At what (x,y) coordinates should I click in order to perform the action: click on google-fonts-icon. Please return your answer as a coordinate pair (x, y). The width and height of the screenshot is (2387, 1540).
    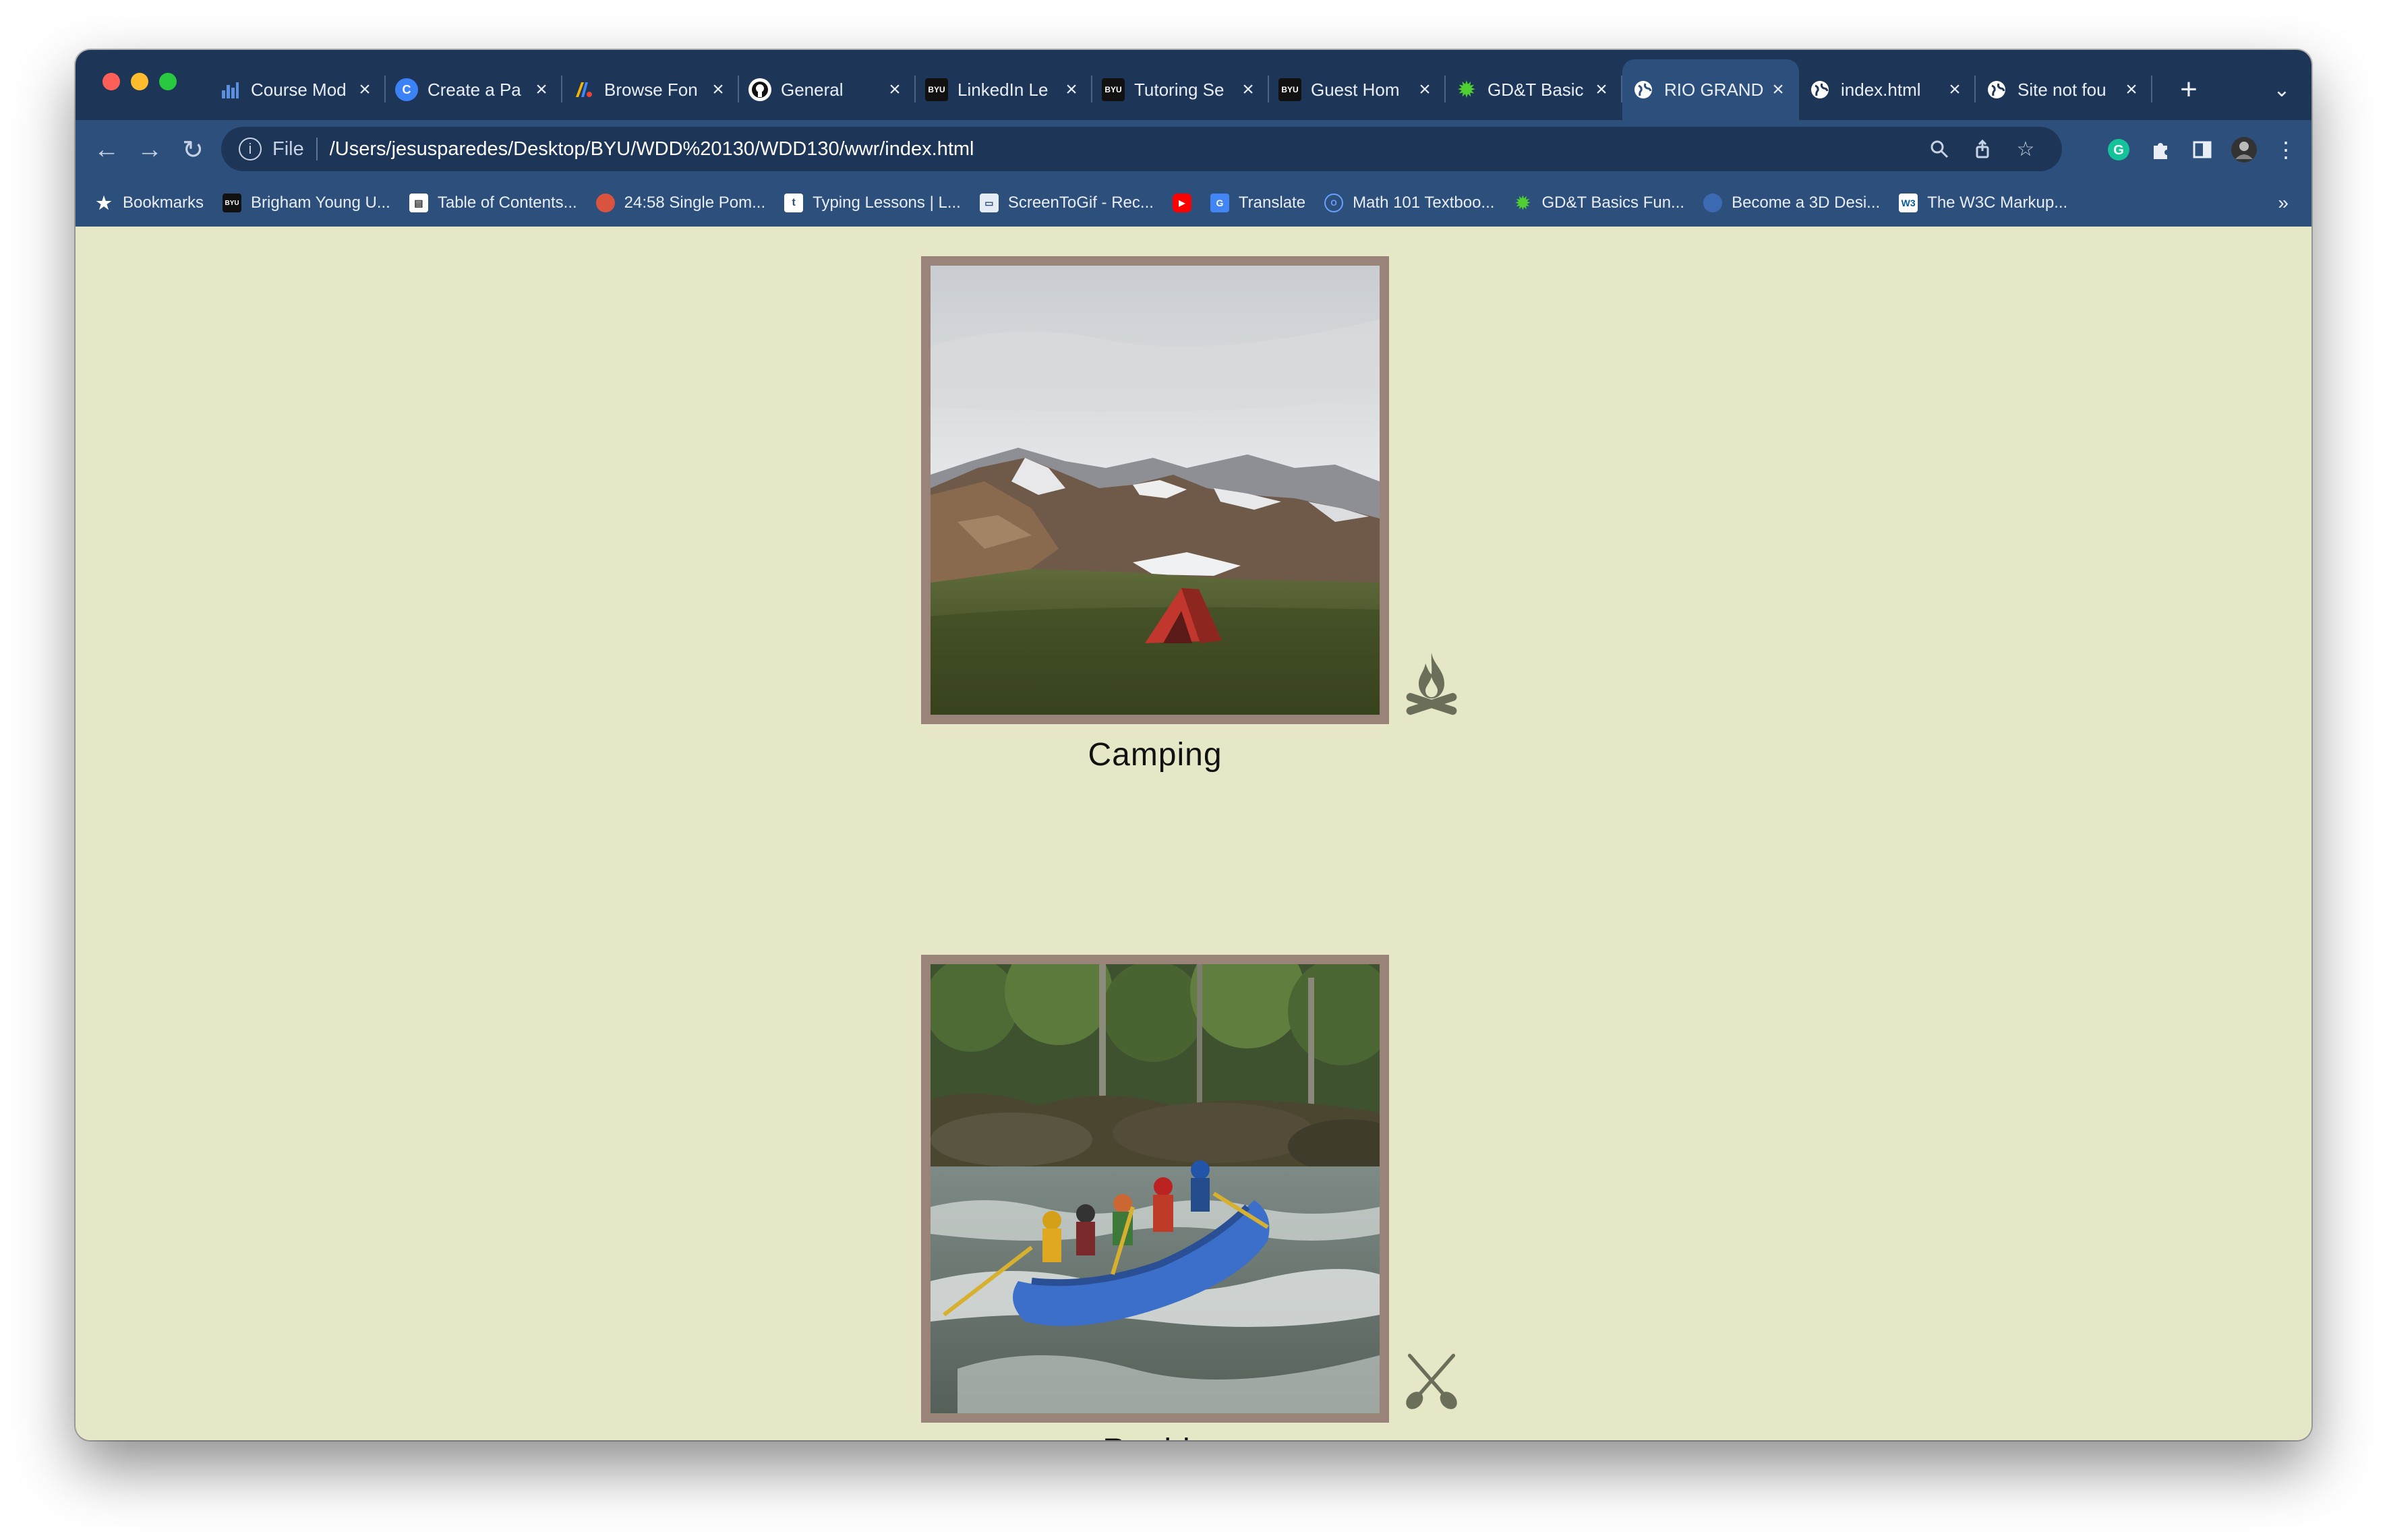
    Looking at the image, I should click on (583, 89).